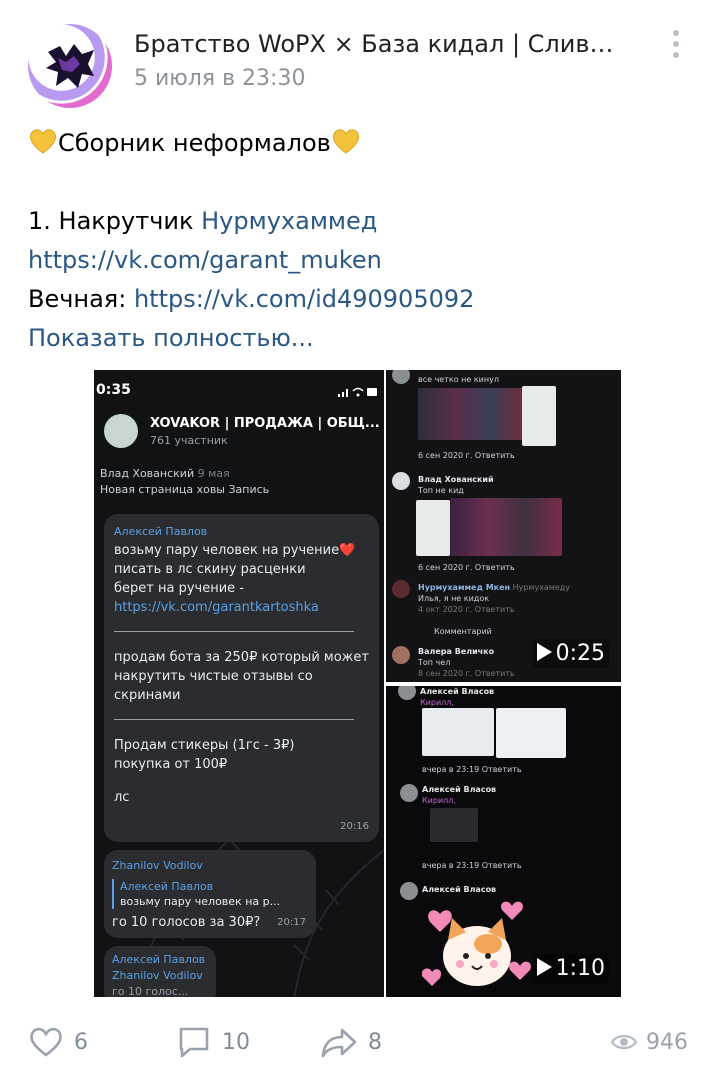  I want to click on post-title: Сборник неформалов, so click(194, 143).